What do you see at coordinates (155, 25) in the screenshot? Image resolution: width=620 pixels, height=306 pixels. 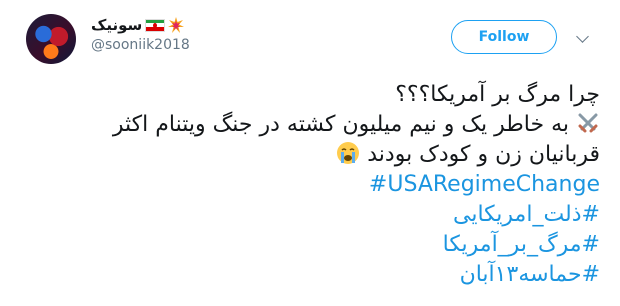 I see `iran-flag-icon` at bounding box center [155, 25].